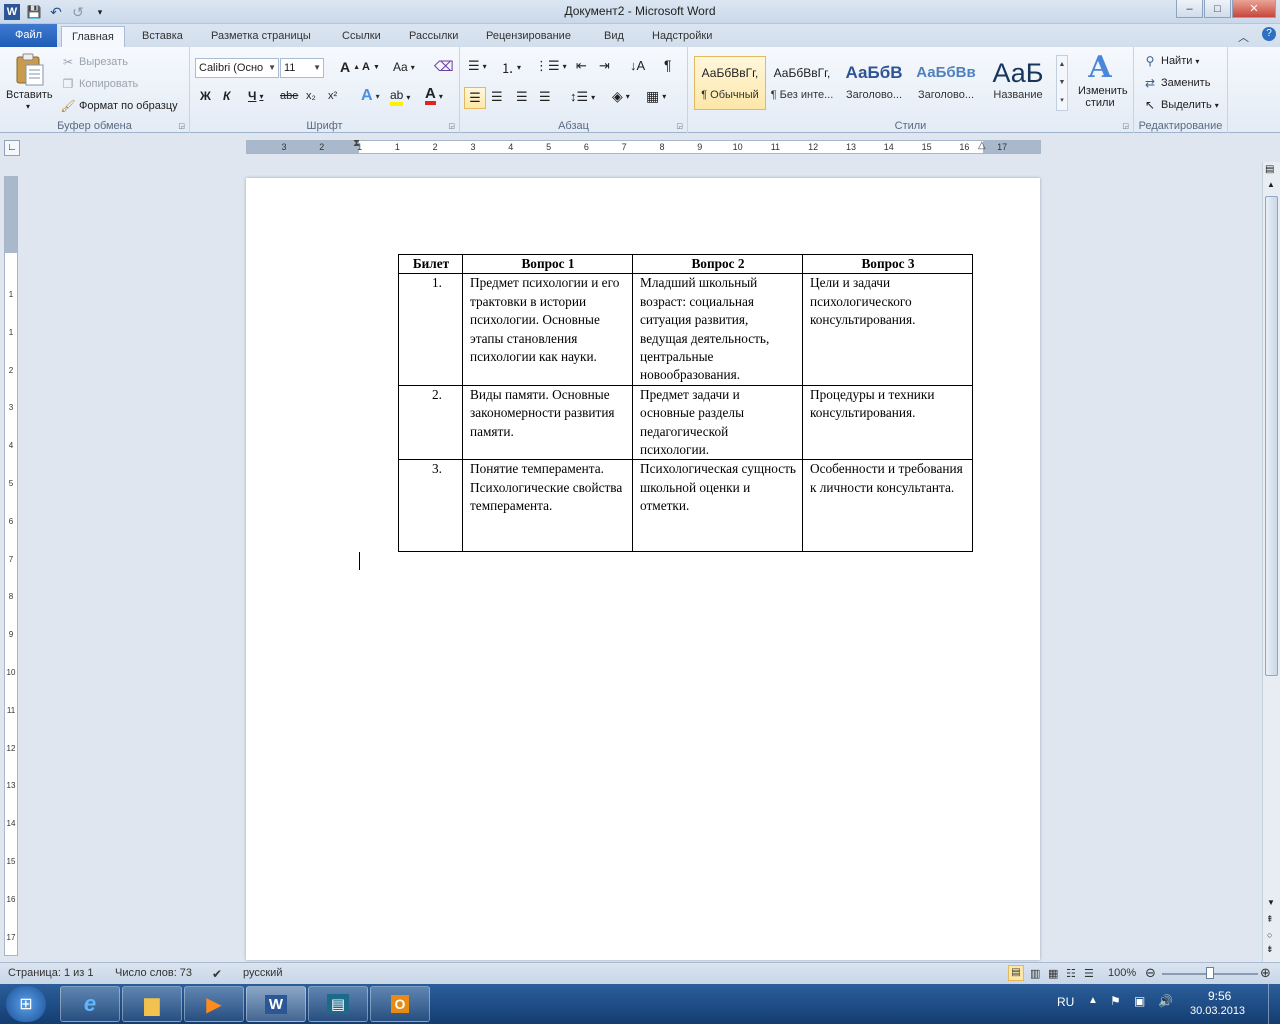 The image size is (1280, 1024). I want to click on tab-review: Рецензирование, so click(528, 36).